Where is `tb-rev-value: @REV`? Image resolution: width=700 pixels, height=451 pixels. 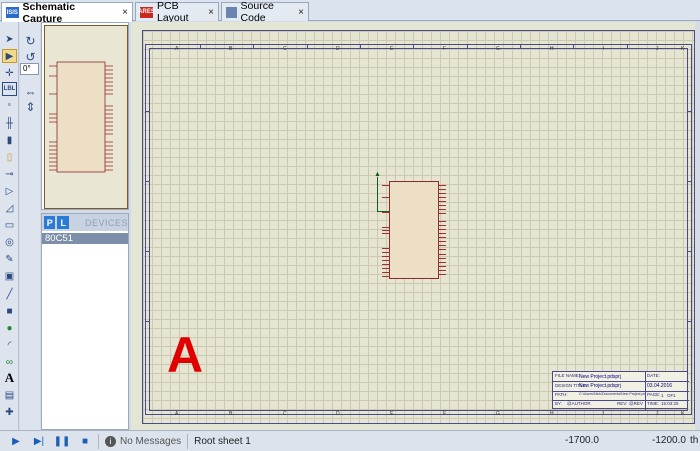
tb-rev-value: @REV is located at coordinates (636, 403).